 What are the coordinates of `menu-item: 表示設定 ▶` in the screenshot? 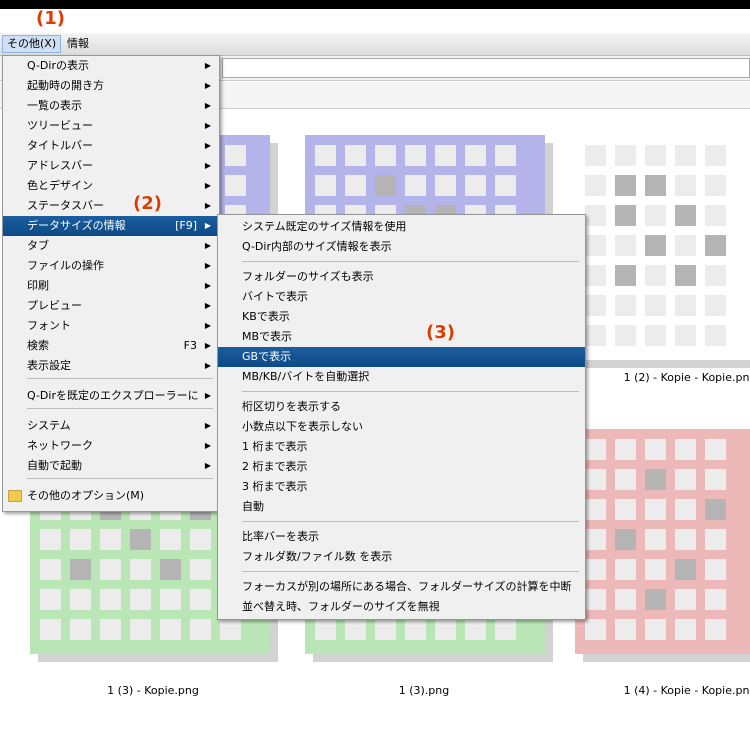 It's located at (111, 366).